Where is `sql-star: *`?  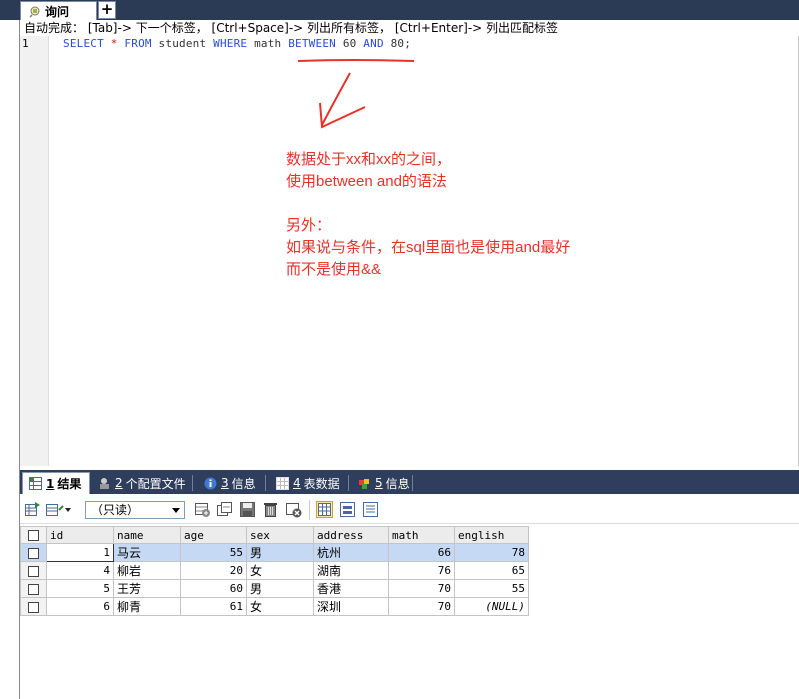 sql-star: * is located at coordinates (114, 43).